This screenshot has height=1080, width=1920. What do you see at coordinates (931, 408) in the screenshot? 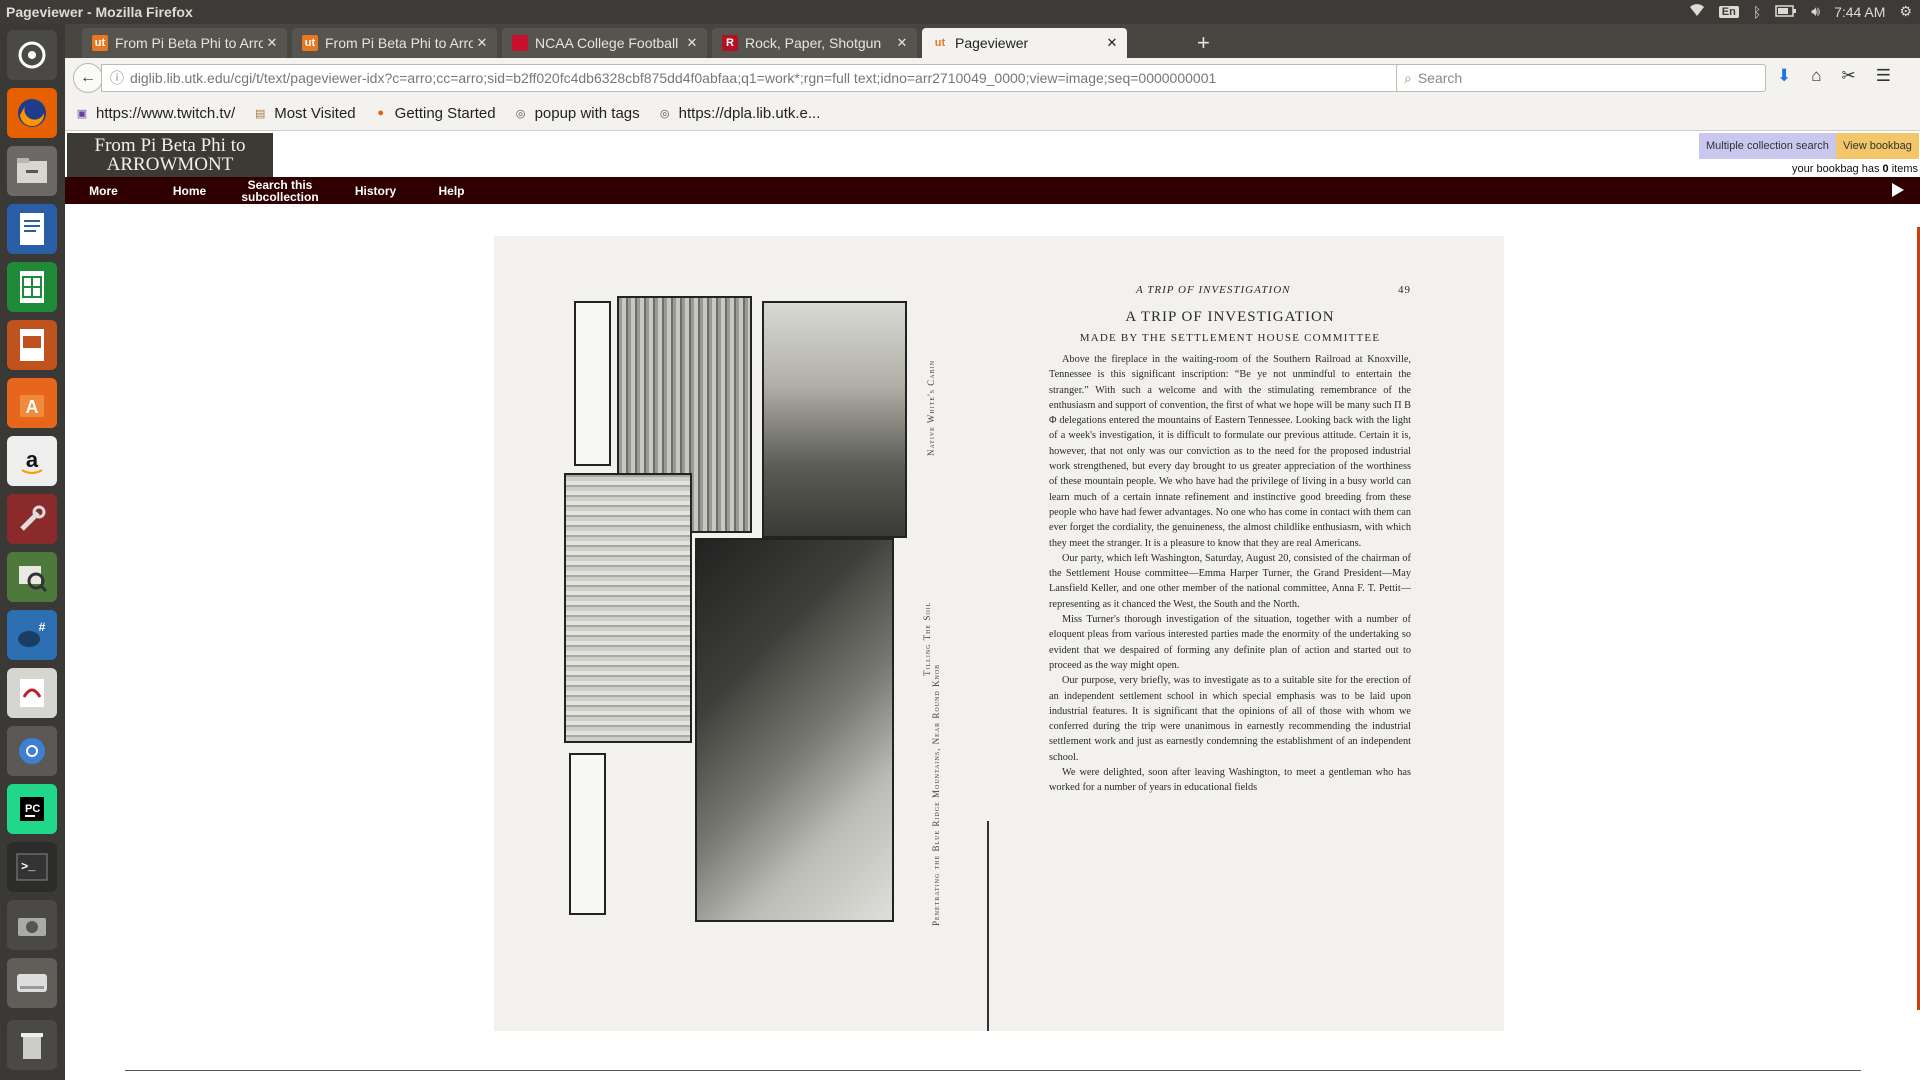
I see `caption-native-cabin: Native White's Cabin` at bounding box center [931, 408].